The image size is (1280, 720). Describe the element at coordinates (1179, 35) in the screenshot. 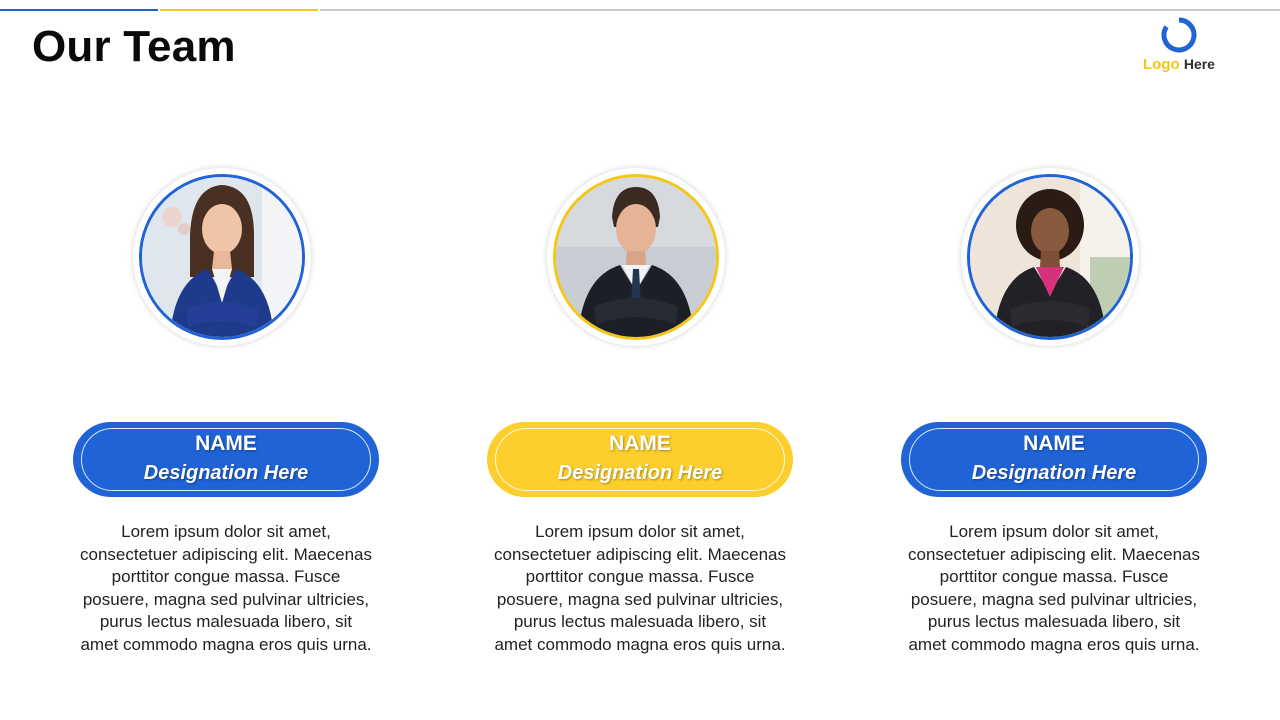

I see `logo-ring-icon` at that location.